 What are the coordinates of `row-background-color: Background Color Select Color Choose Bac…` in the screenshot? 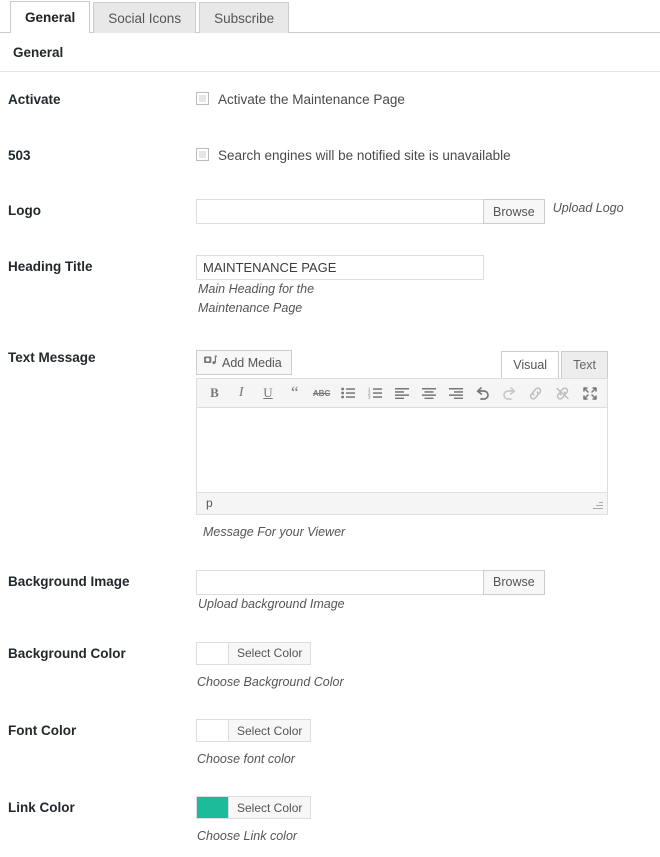 It's located at (330, 664).